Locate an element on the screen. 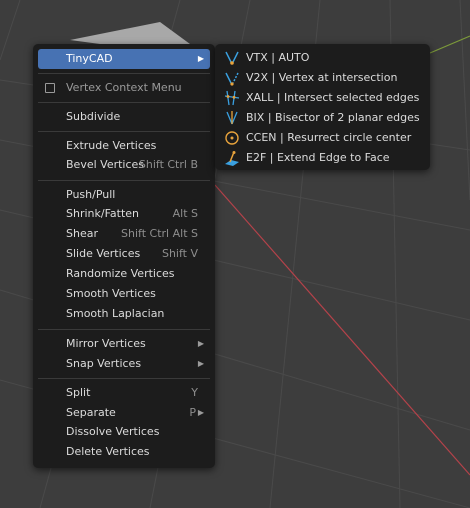 This screenshot has width=470, height=508. submenu-item-xall: XALL | Intersect selected edges is located at coordinates (322, 98).